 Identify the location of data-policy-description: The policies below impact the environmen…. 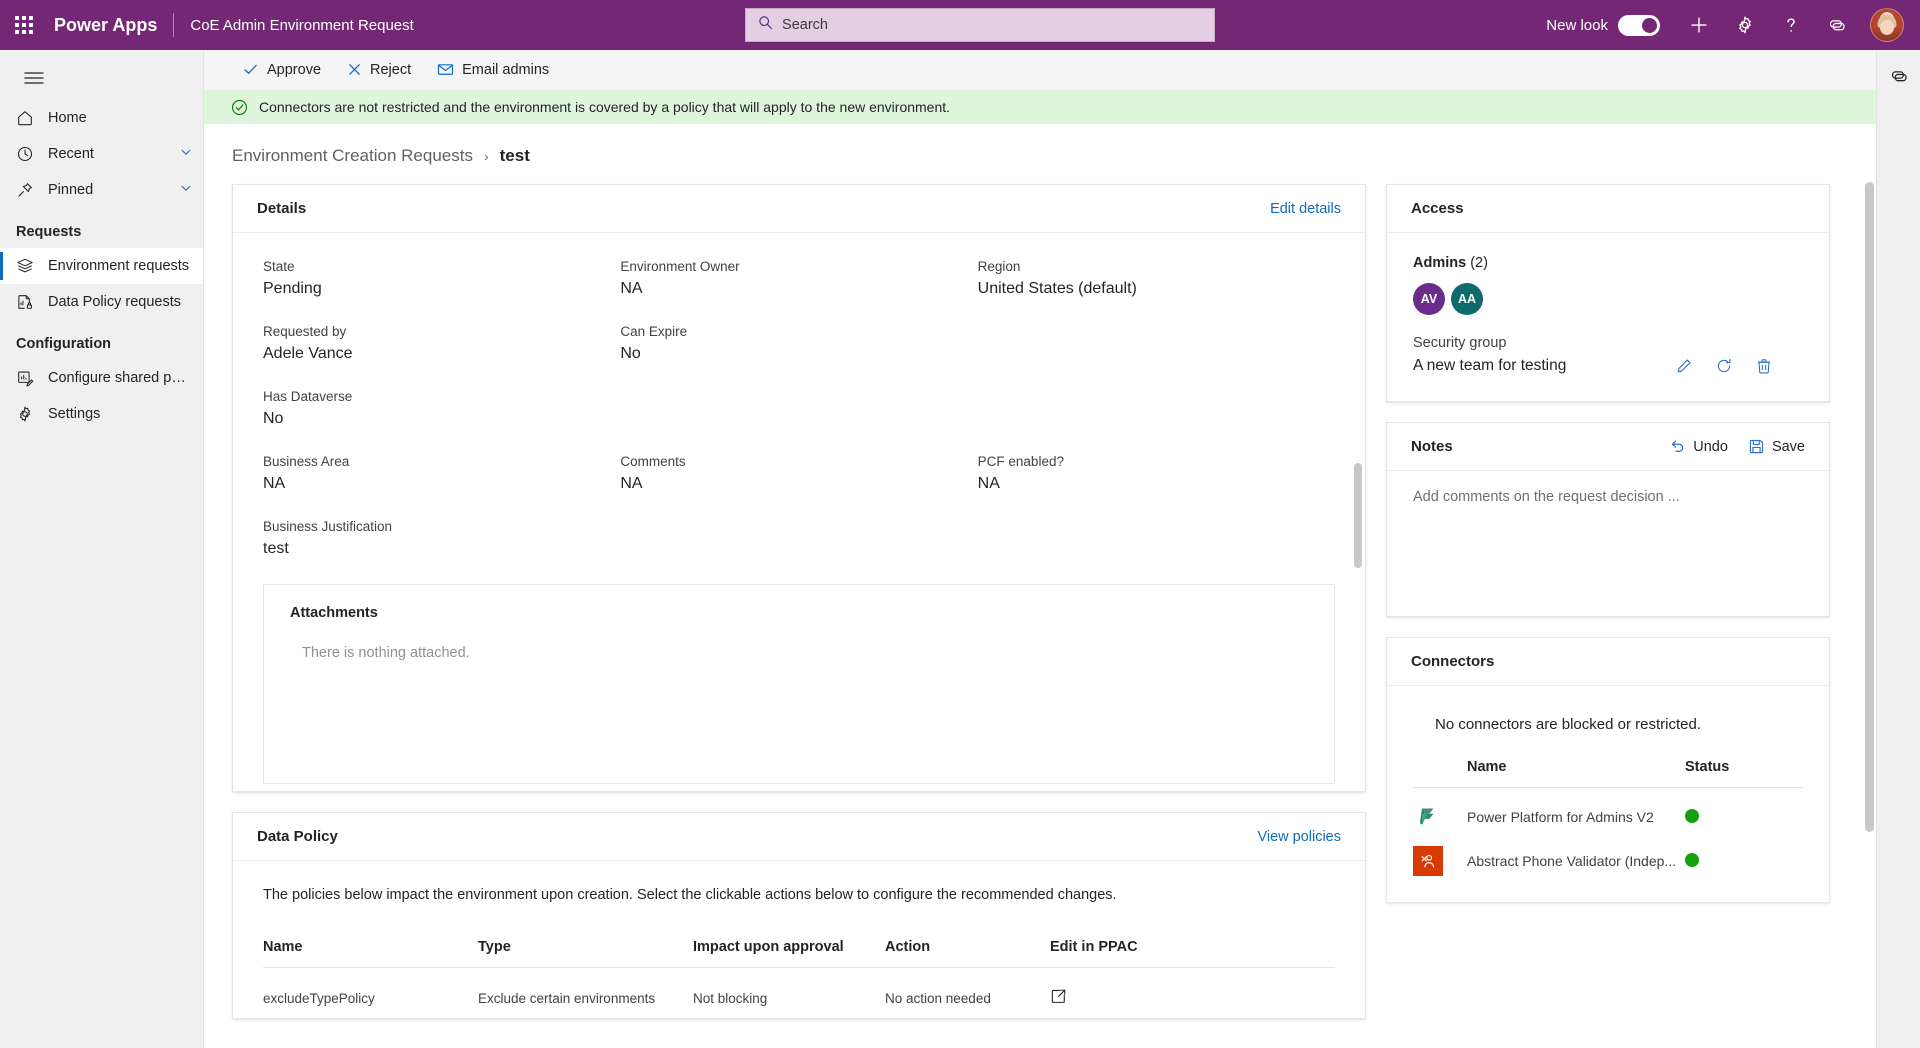
(690, 895).